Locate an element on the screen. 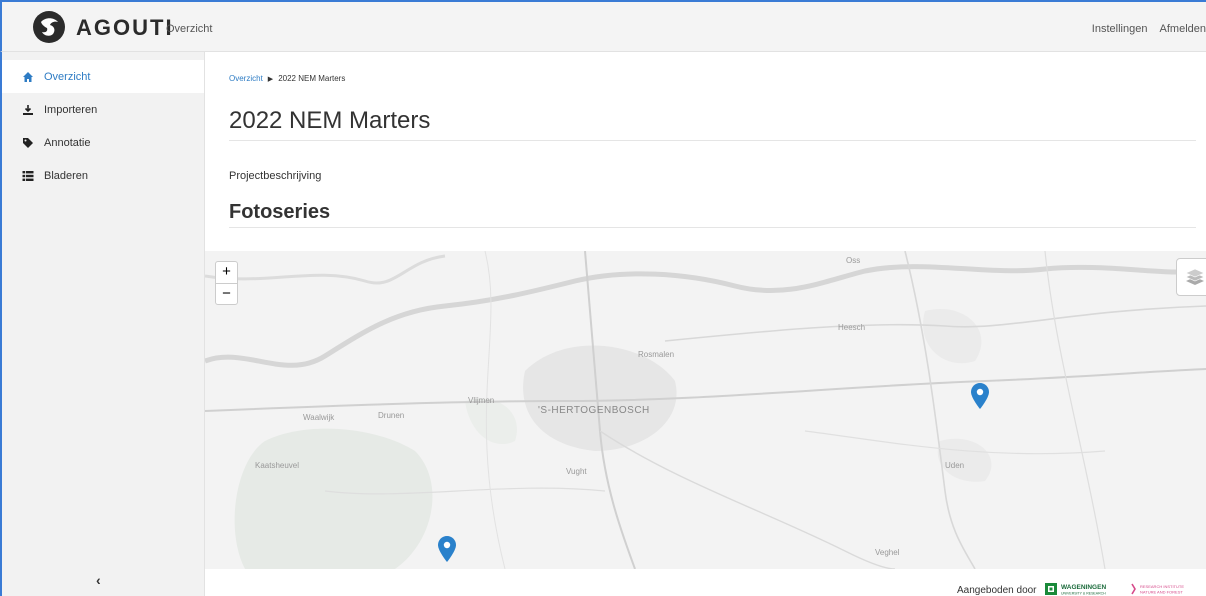  page-title: 2022 NEM Marters is located at coordinates (330, 120).